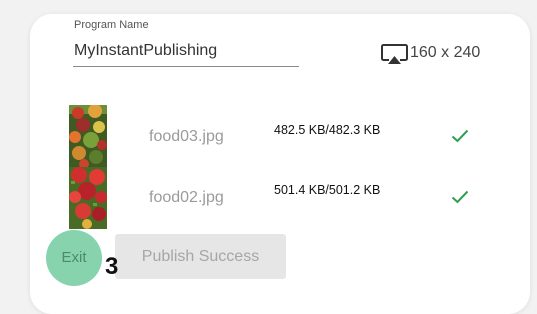 The image size is (537, 314). Describe the element at coordinates (327, 130) in the screenshot. I see `file-size: 482.5 KB/482.3 KB` at that location.